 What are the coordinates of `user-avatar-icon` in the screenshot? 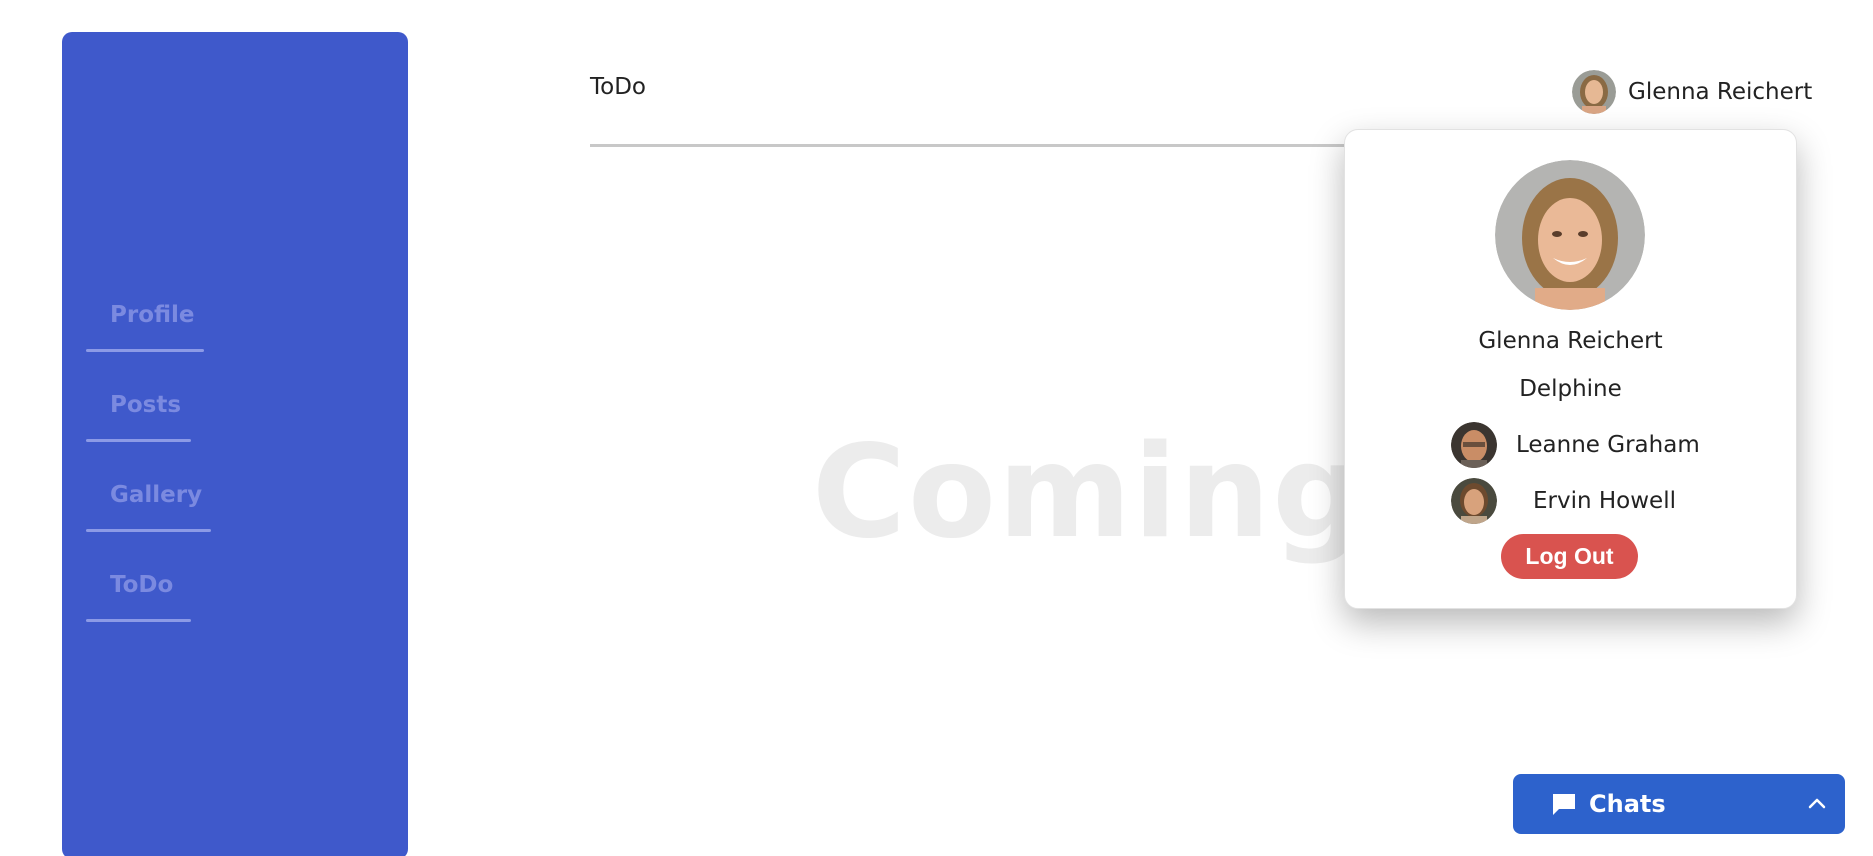 It's located at (1594, 92).